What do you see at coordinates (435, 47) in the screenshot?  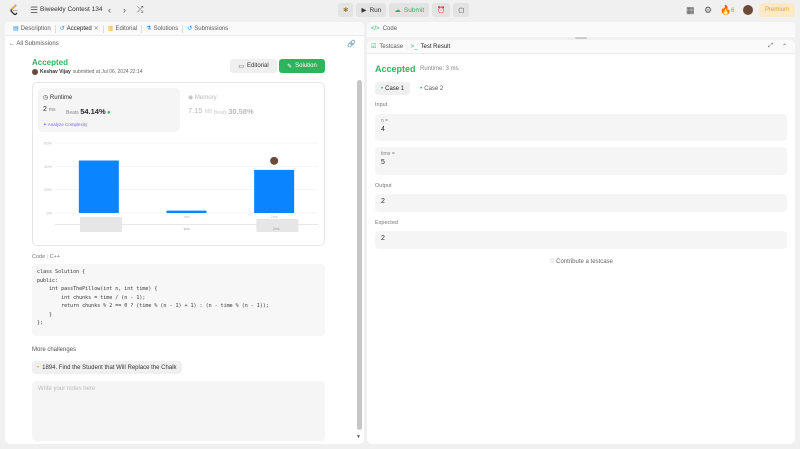 I see `tab-test-result: Test Result` at bounding box center [435, 47].